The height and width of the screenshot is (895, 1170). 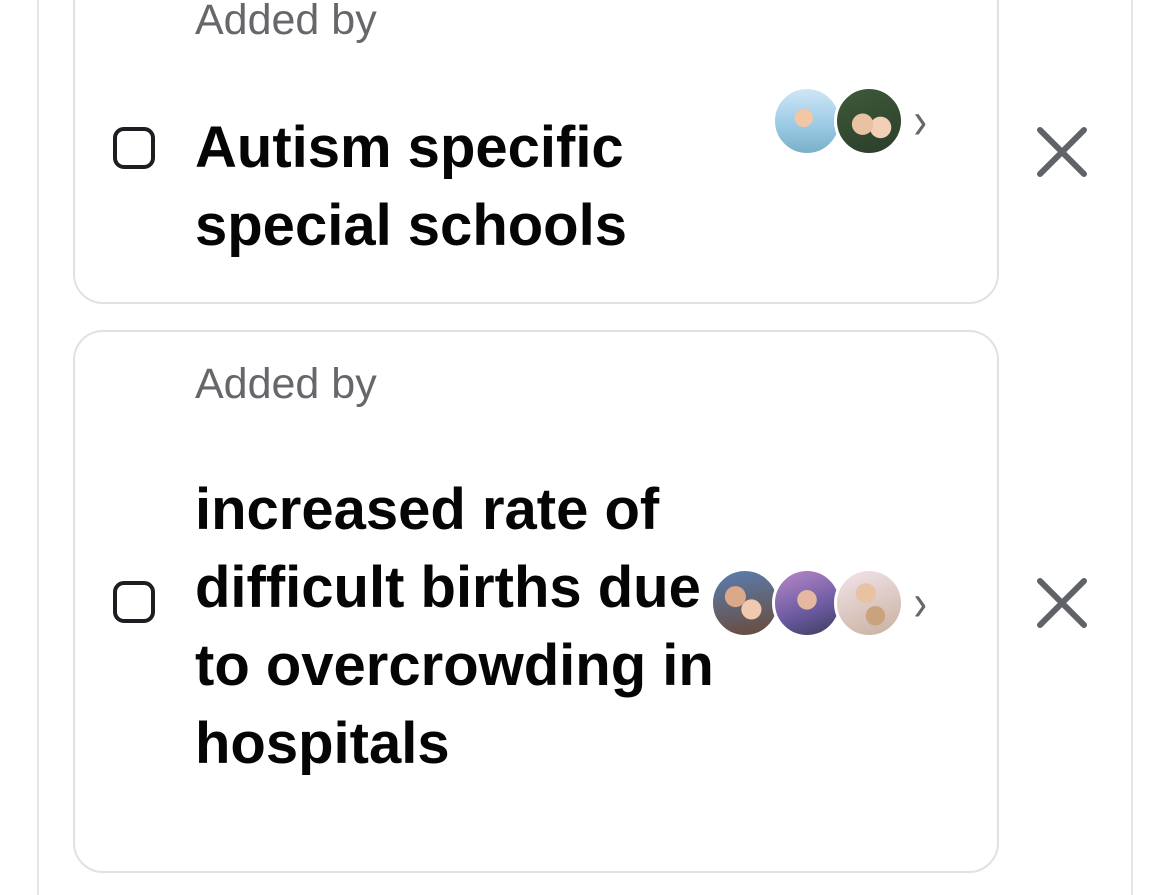 I want to click on option-text: Autism specific special schools, so click(x=465, y=187).